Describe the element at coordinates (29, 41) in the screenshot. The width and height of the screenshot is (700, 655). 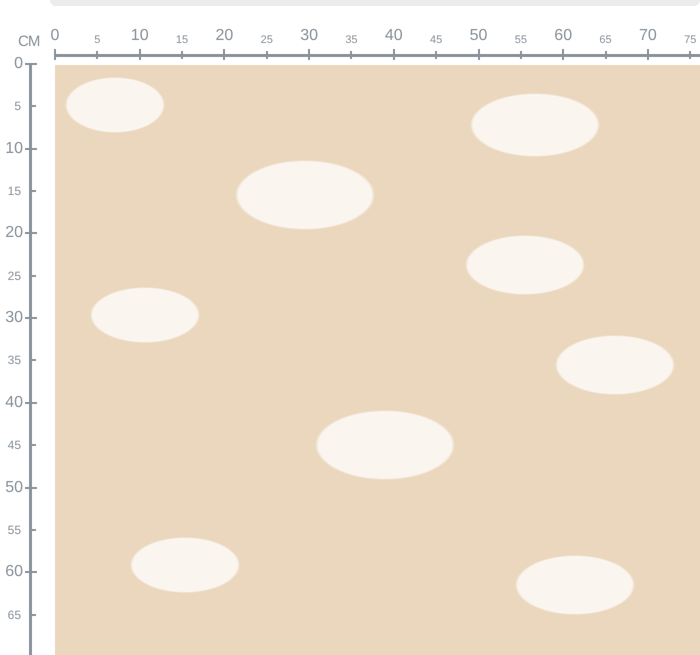
I see `unit-label: CM` at that location.